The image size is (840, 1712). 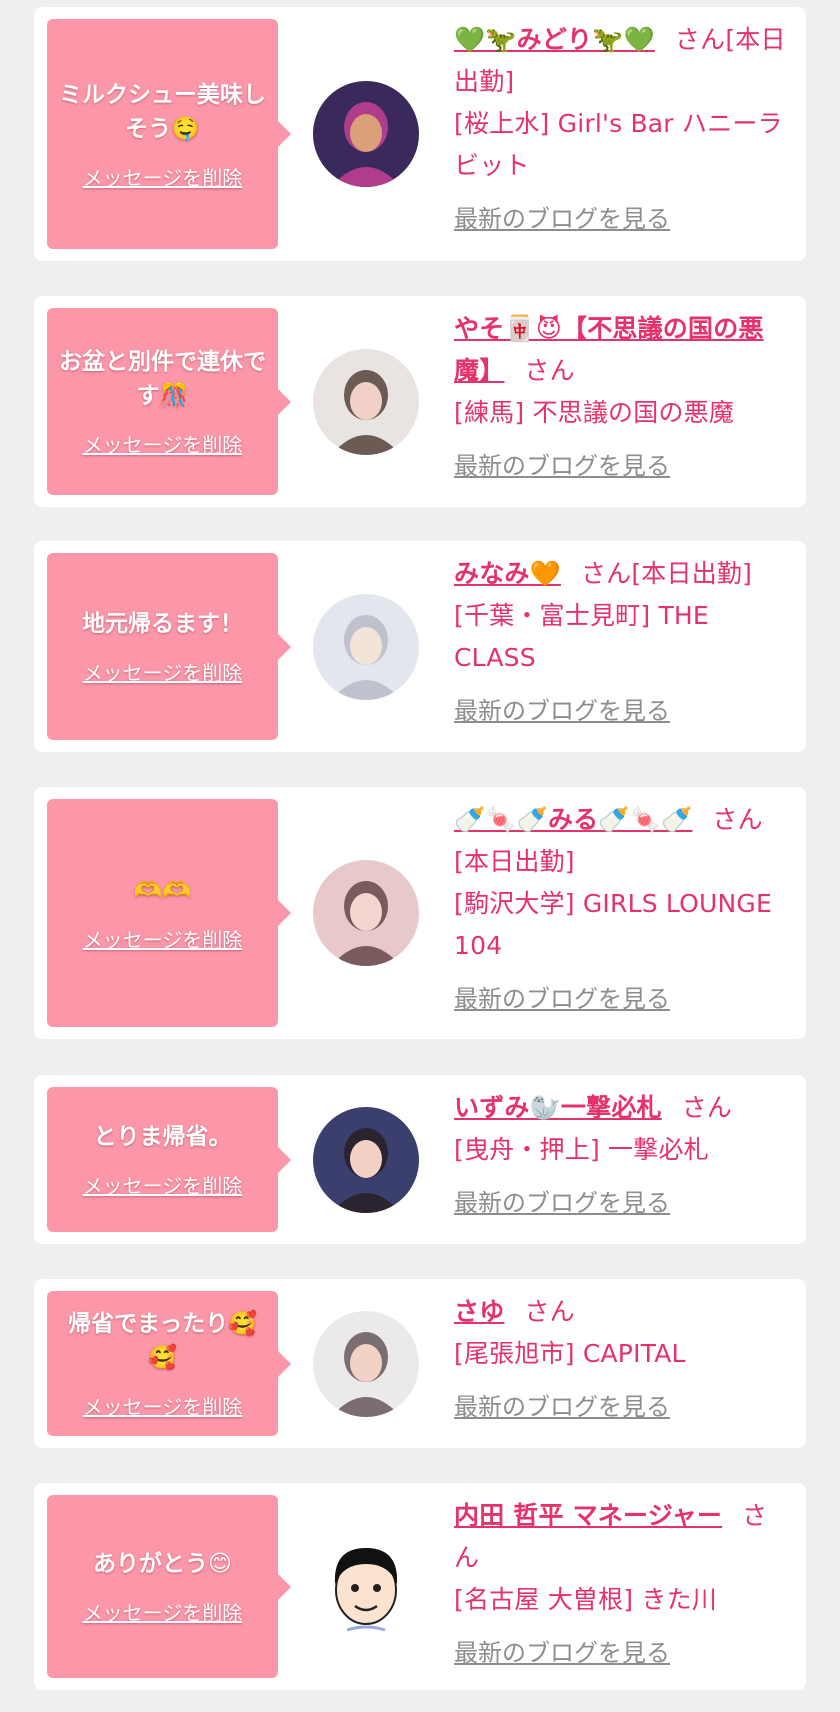 What do you see at coordinates (162, 624) in the screenshot?
I see `message-text: 地元帰るます！` at bounding box center [162, 624].